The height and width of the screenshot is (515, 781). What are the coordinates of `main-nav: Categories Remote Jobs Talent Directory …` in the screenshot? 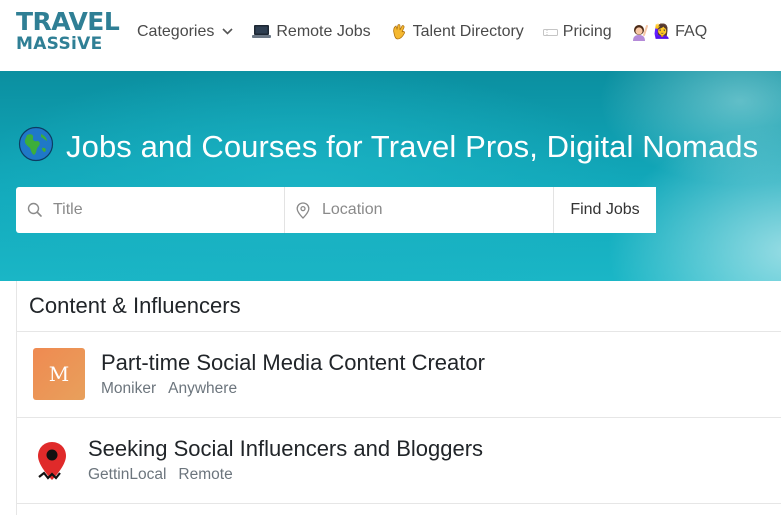 It's located at (431, 31).